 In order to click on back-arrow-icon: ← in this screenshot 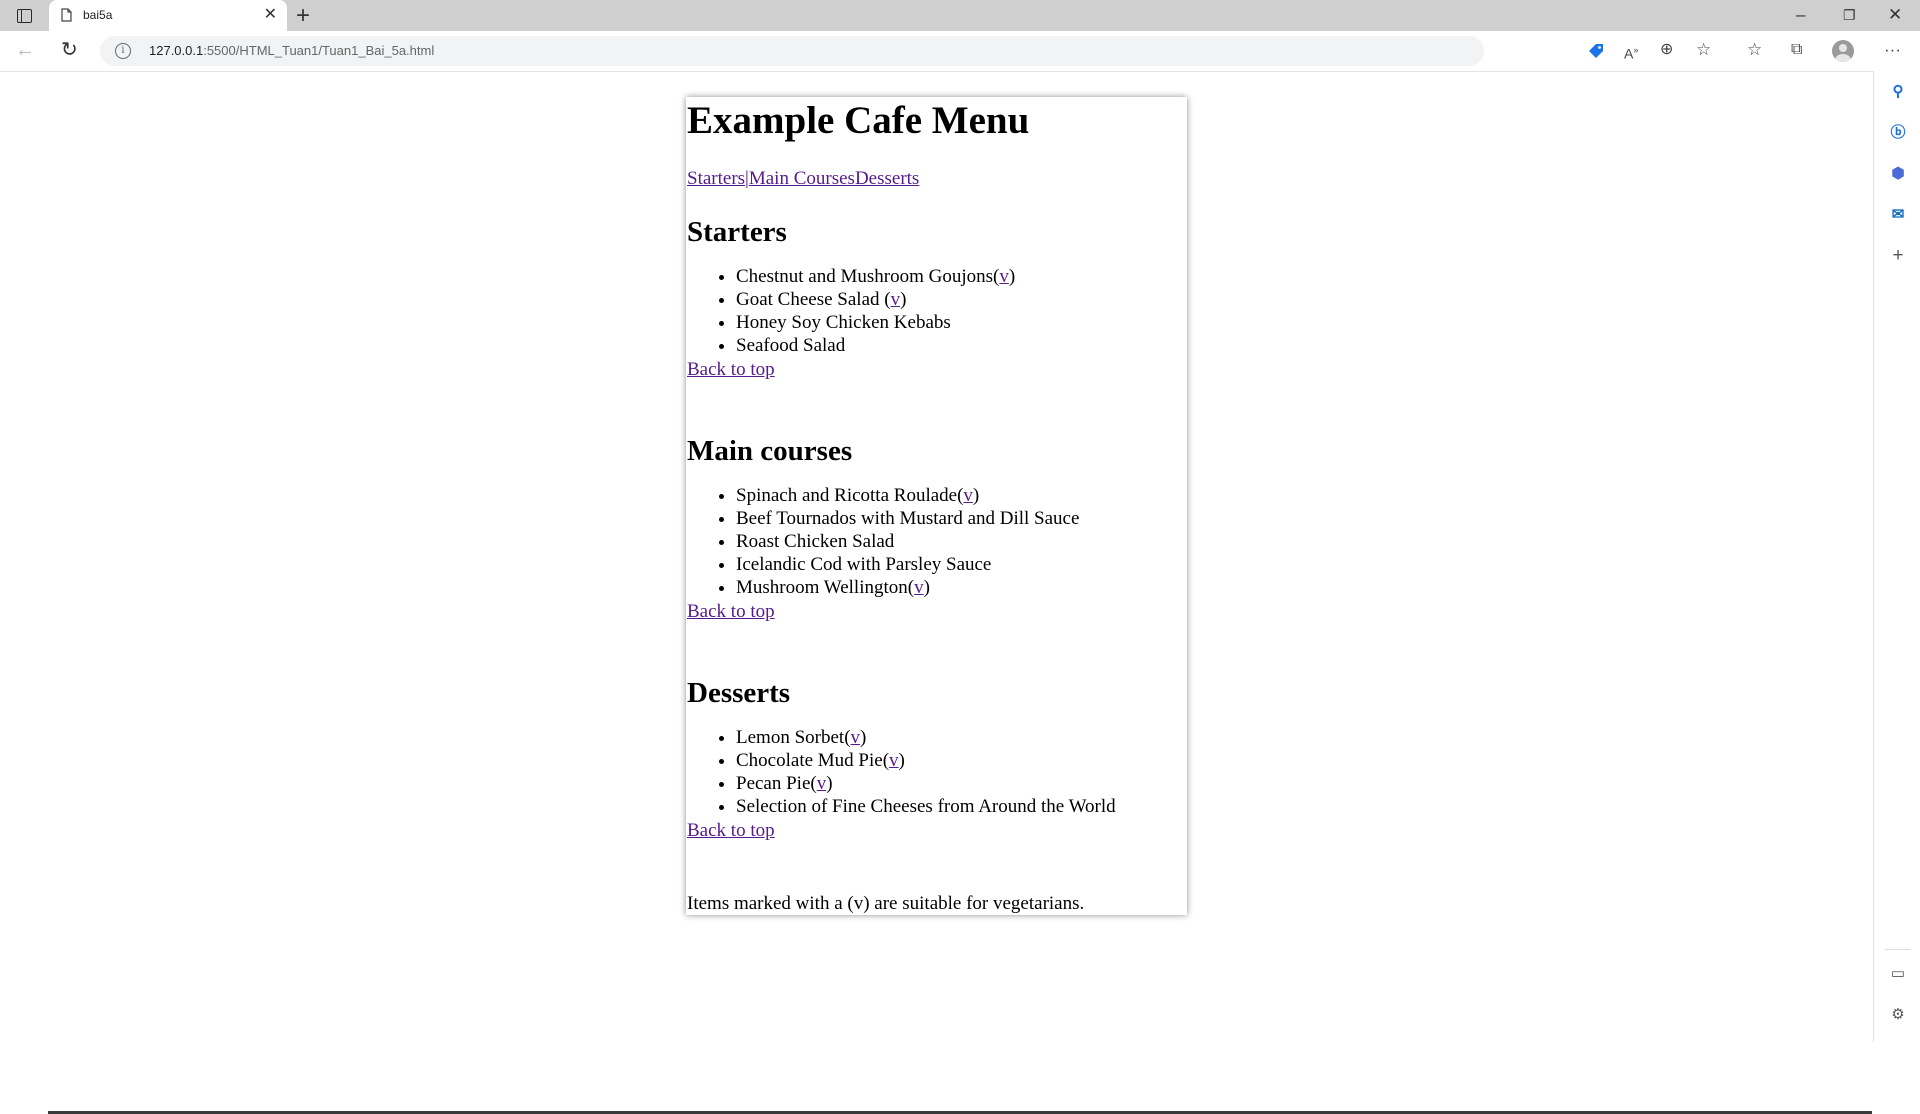, I will do `click(25, 50)`.